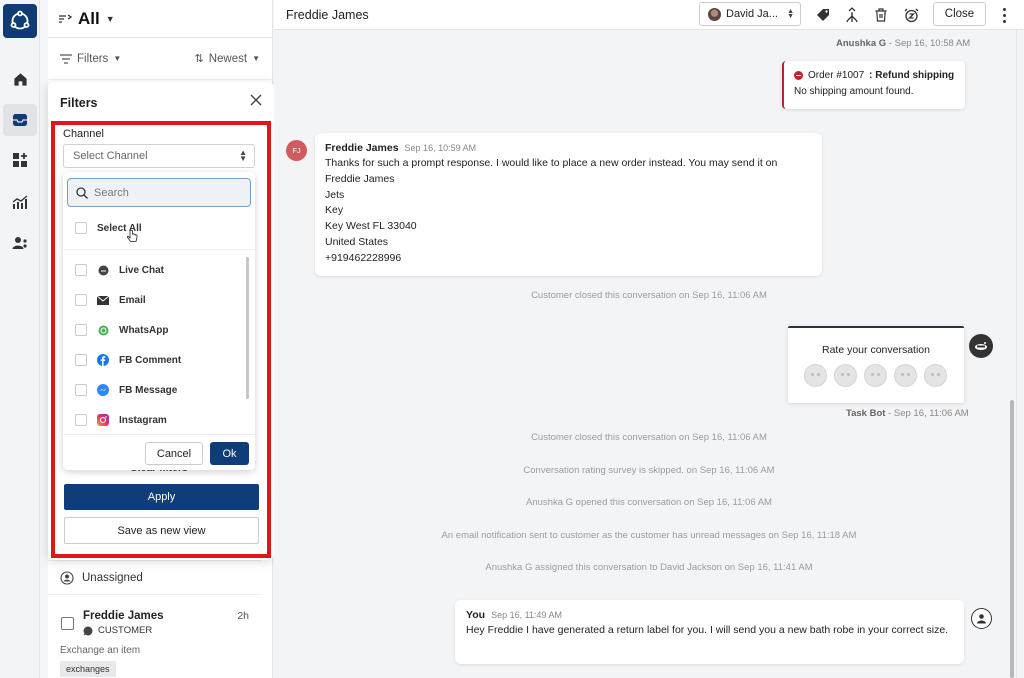 This screenshot has height=678, width=1024. I want to click on select-all-option: Select All, so click(108, 230).